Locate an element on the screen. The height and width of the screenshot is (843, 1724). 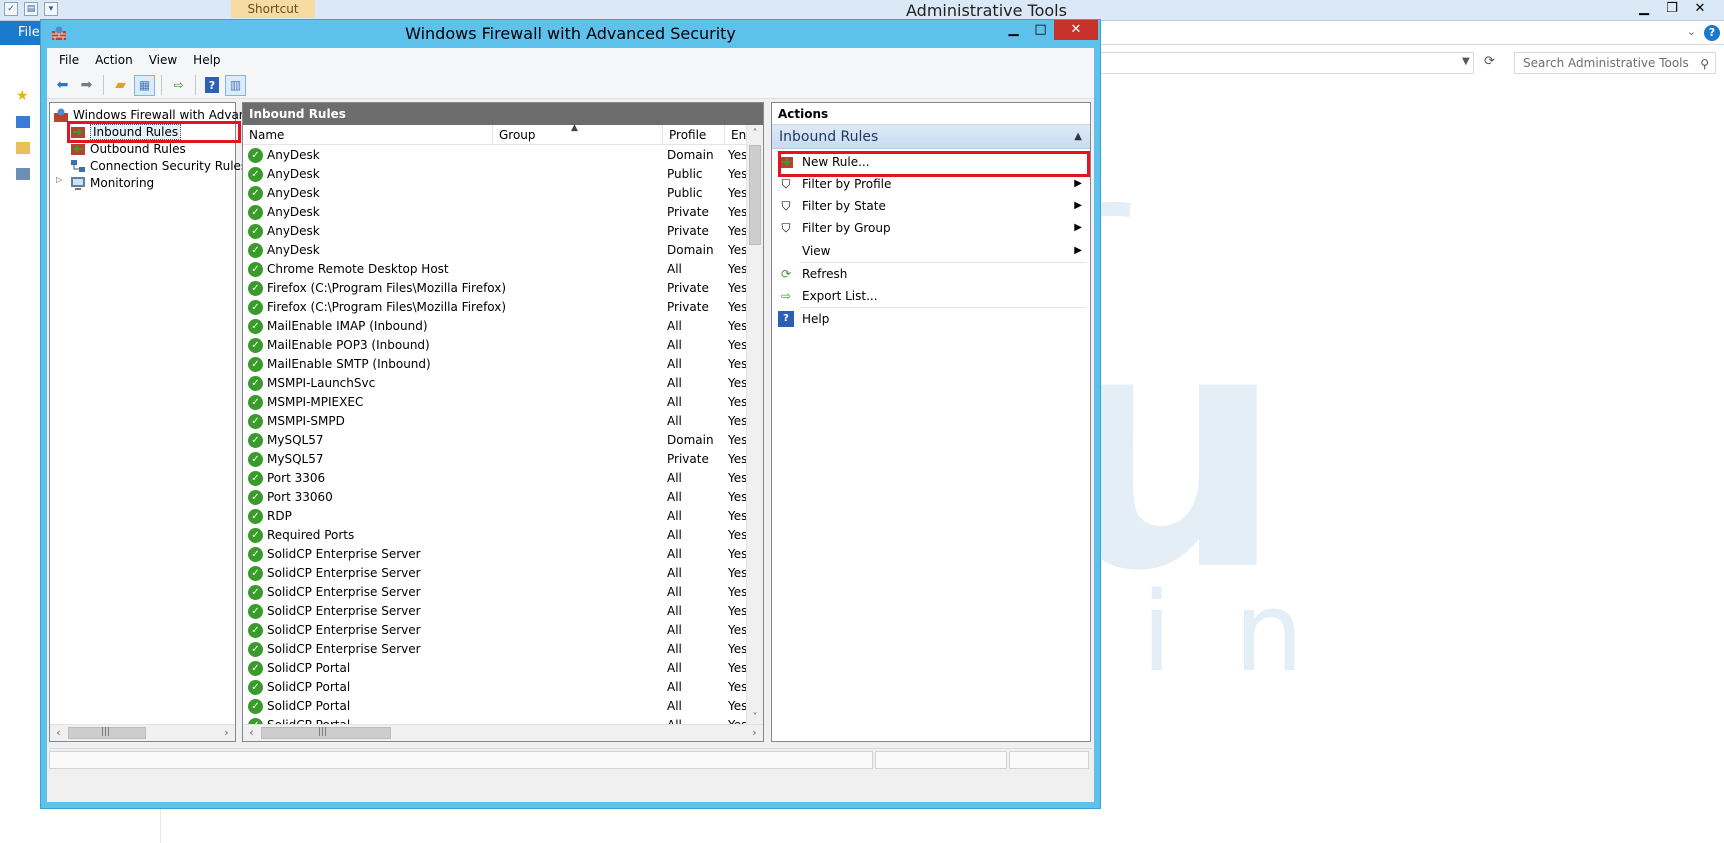
show-hide-tree-icon: ▦ is located at coordinates (144, 85).